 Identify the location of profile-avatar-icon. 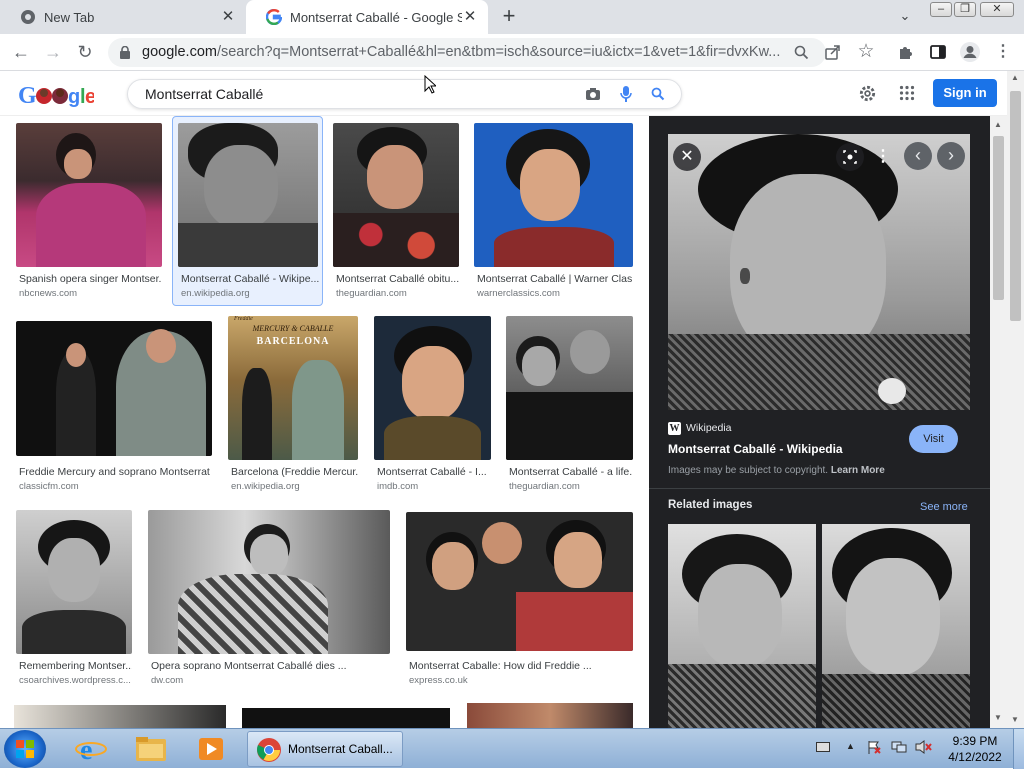
(970, 52).